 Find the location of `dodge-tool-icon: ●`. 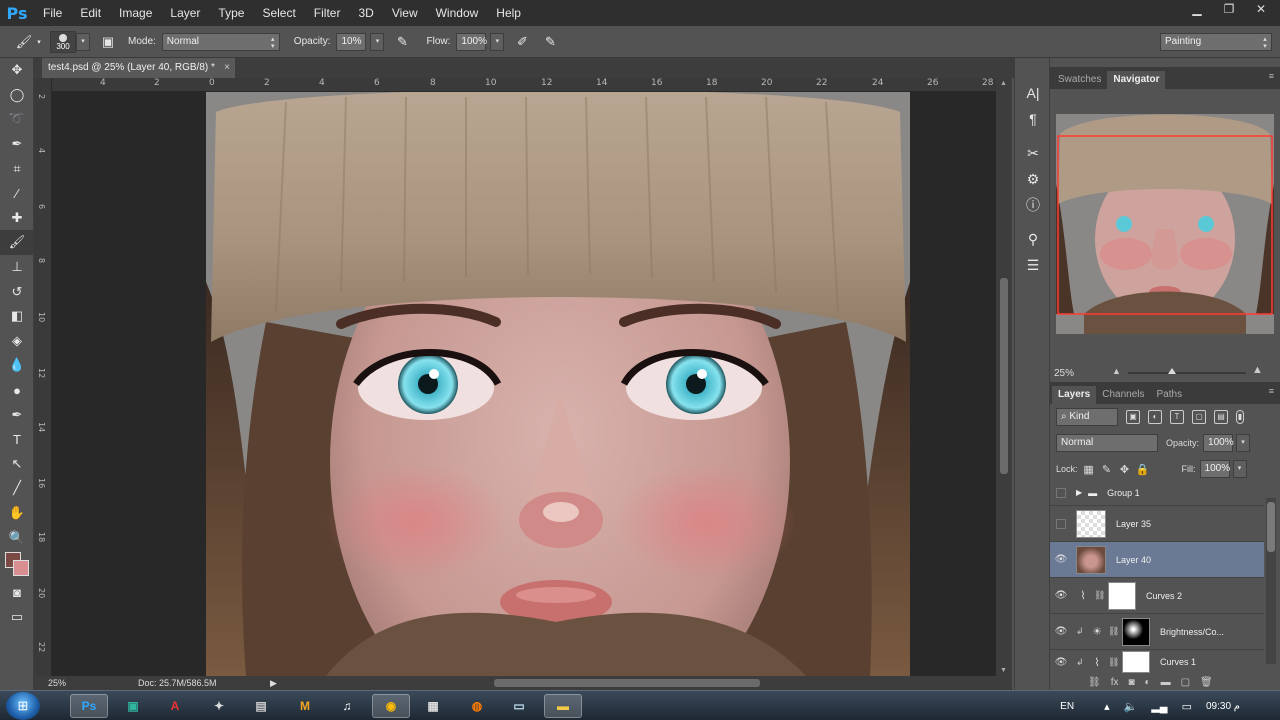

dodge-tool-icon: ● is located at coordinates (17, 390).